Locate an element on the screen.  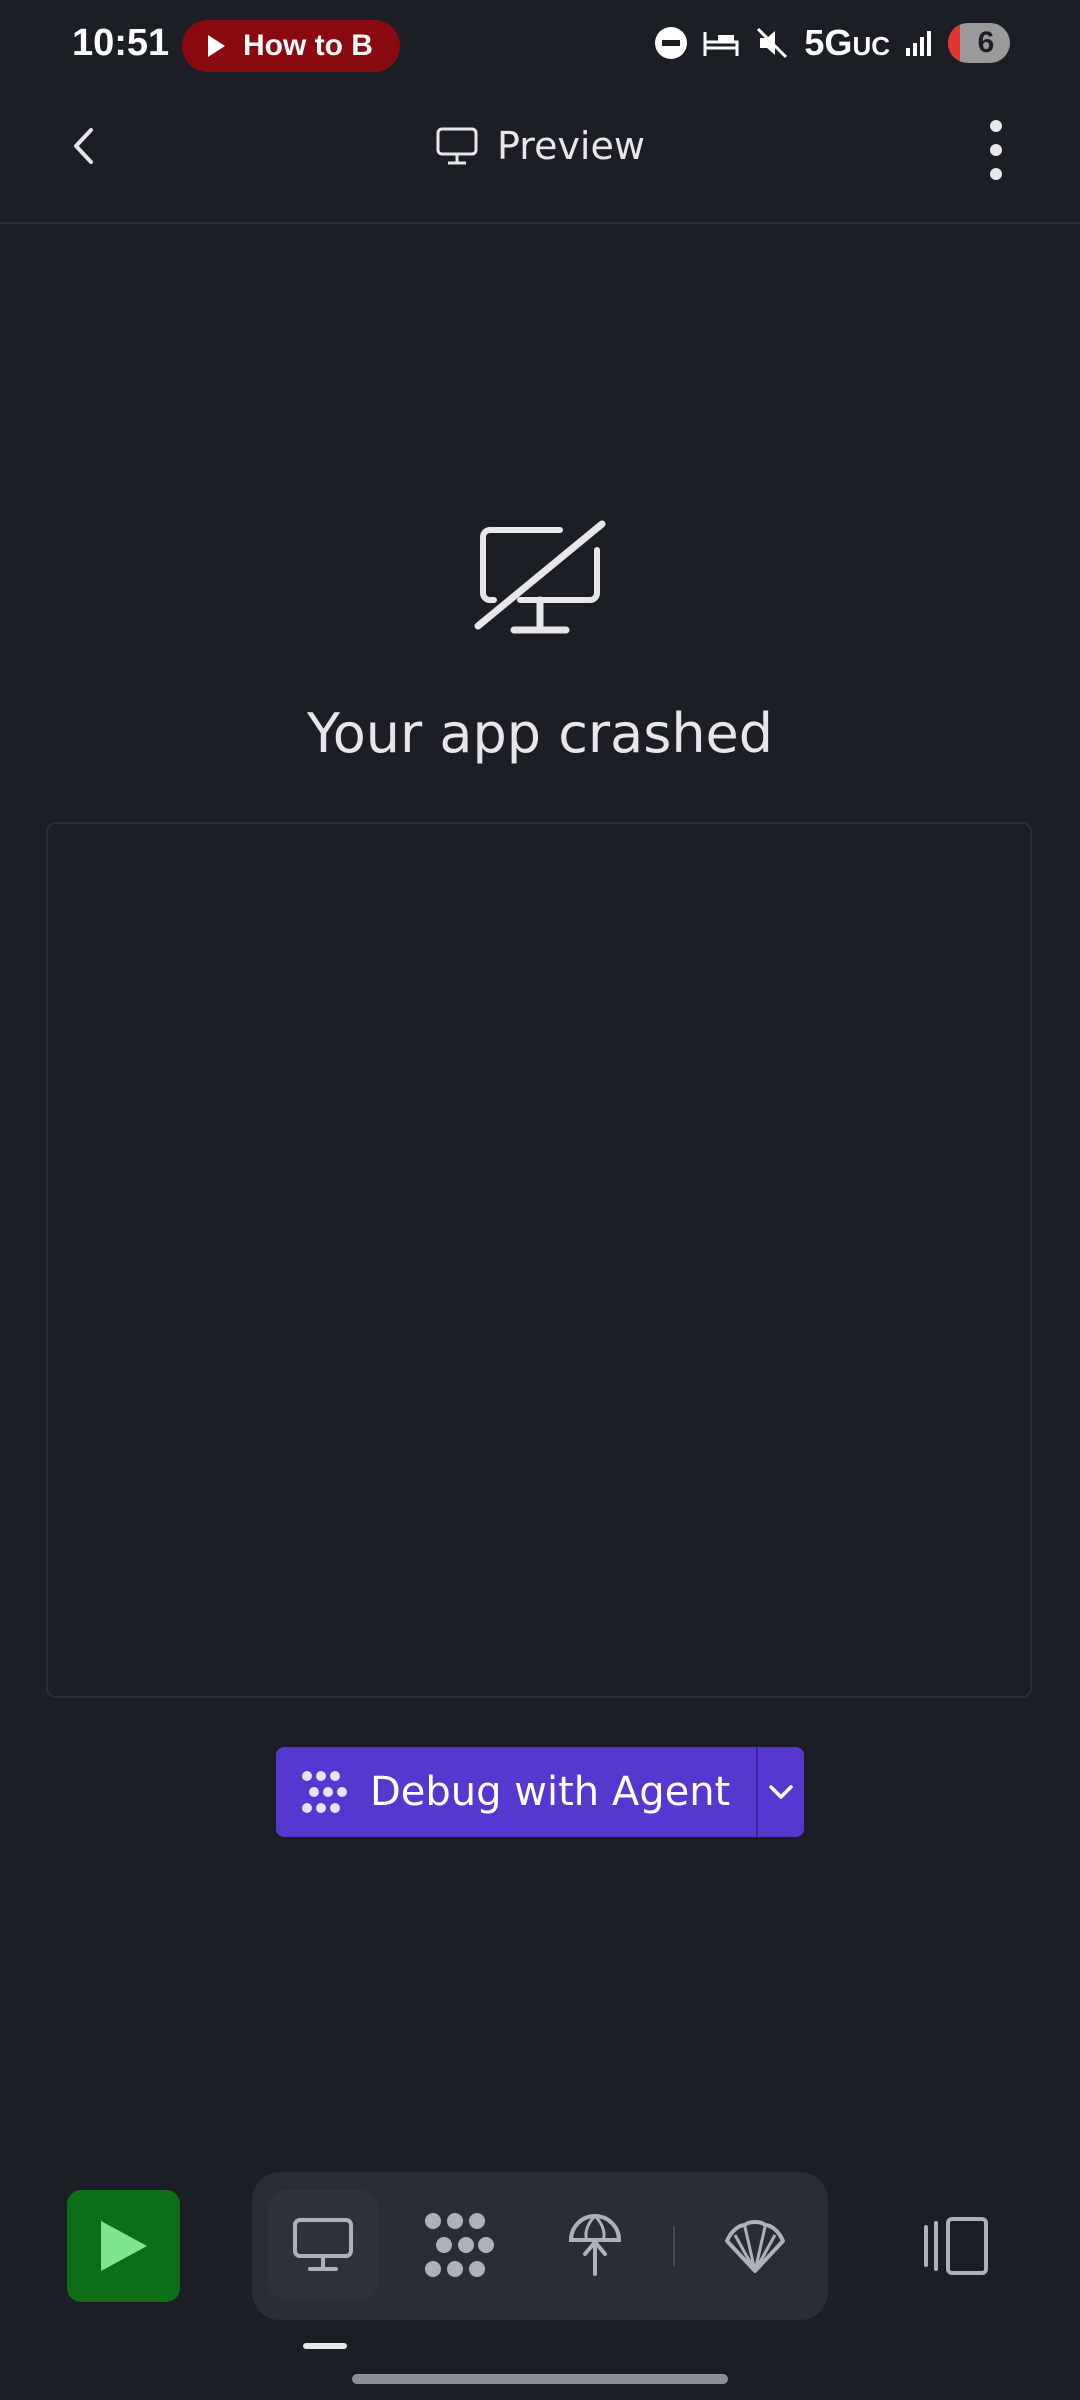
signal-icon is located at coordinates (918, 43).